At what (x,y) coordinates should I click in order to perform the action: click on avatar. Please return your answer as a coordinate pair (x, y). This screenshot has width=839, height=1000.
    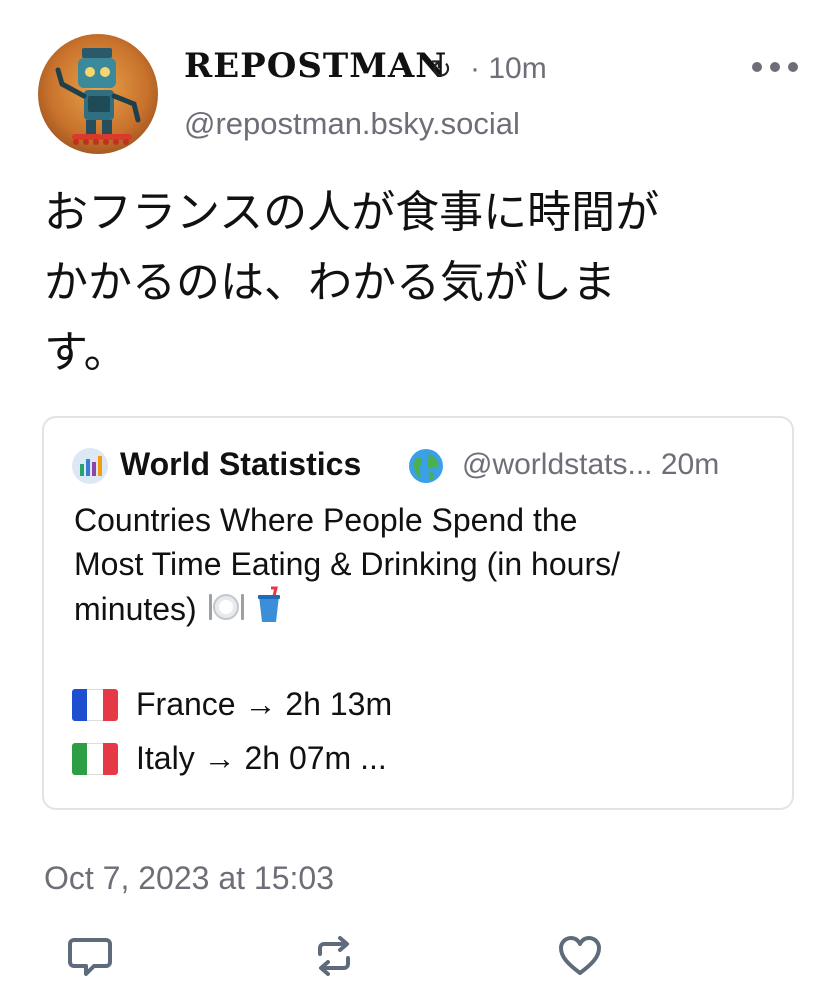
    Looking at the image, I should click on (98, 94).